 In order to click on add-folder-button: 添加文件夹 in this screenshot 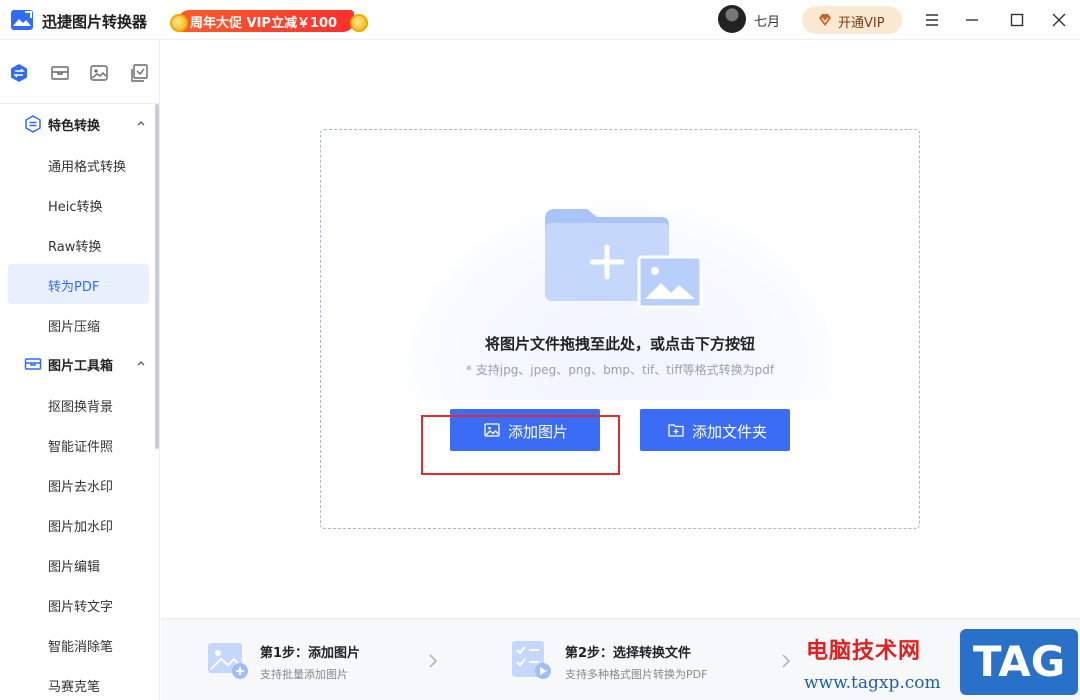, I will do `click(715, 430)`.